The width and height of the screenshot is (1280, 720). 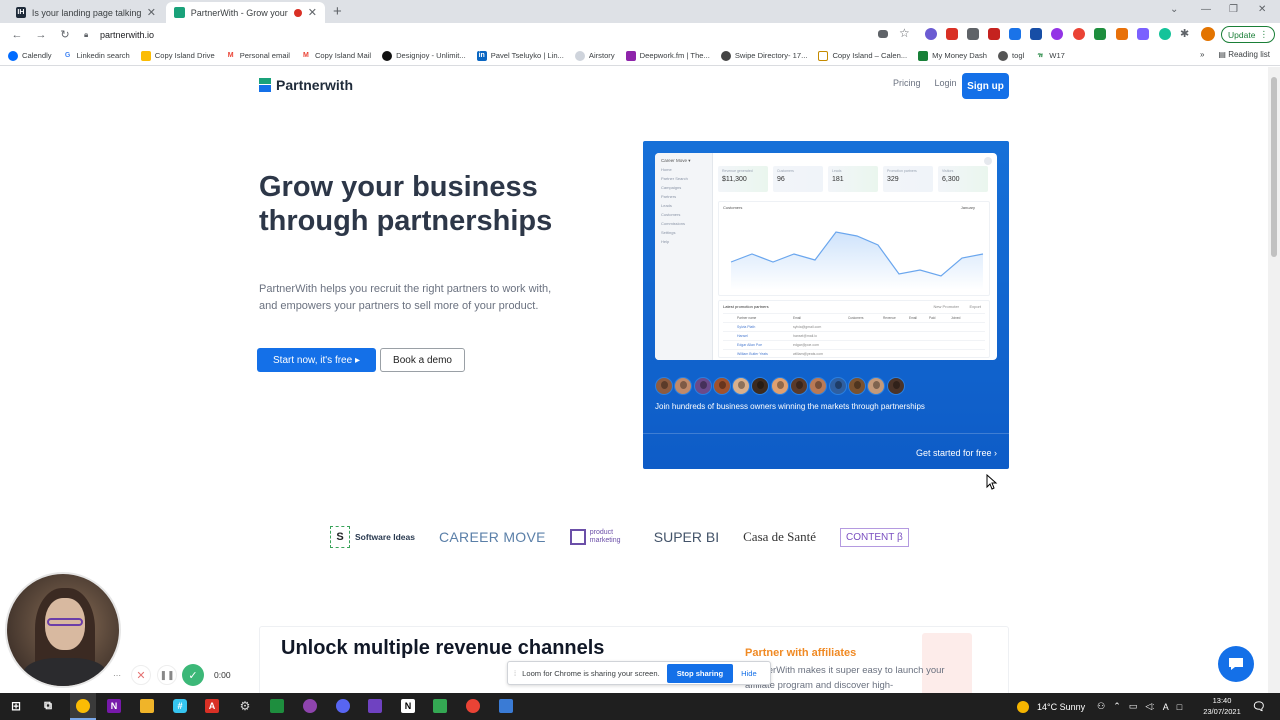 What do you see at coordinates (1050, 56) in the screenshot?
I see `bookmark-w17: ዝ W17` at bounding box center [1050, 56].